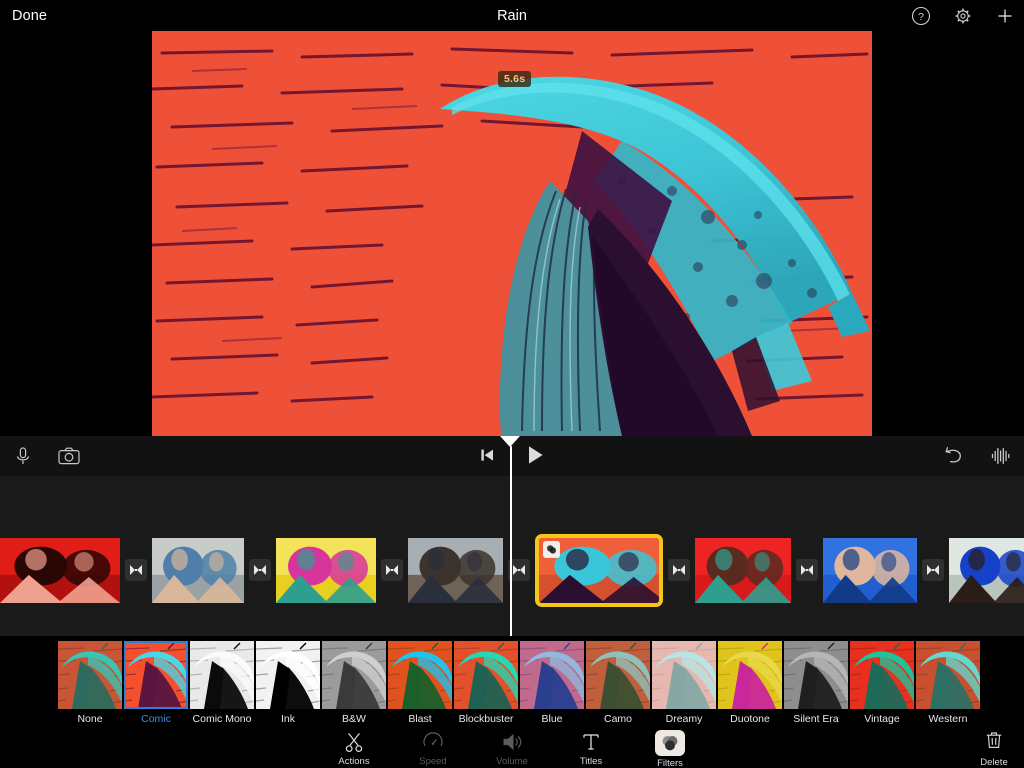 The image size is (1024, 768). Describe the element at coordinates (591, 761) in the screenshot. I see `toolbar-item-label: Titles` at that location.